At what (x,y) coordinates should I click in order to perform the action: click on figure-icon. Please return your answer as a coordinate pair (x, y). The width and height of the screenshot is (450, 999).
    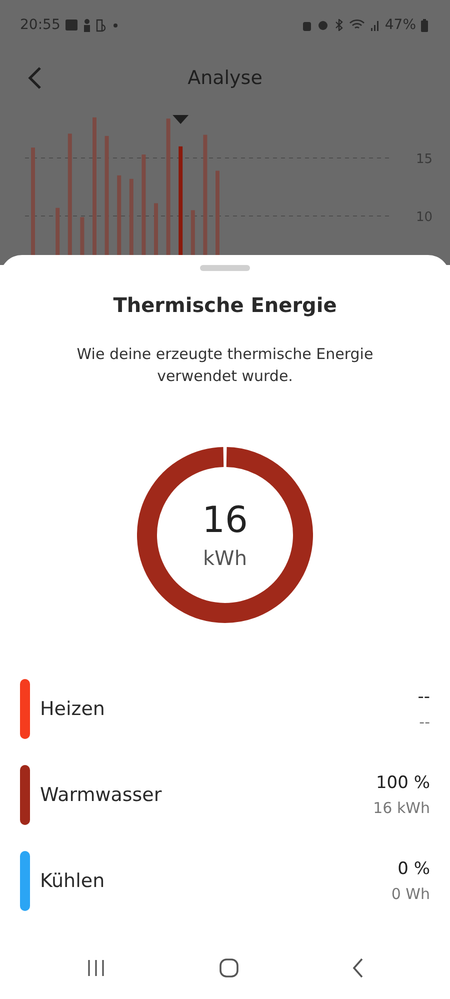
    Looking at the image, I should click on (87, 25).